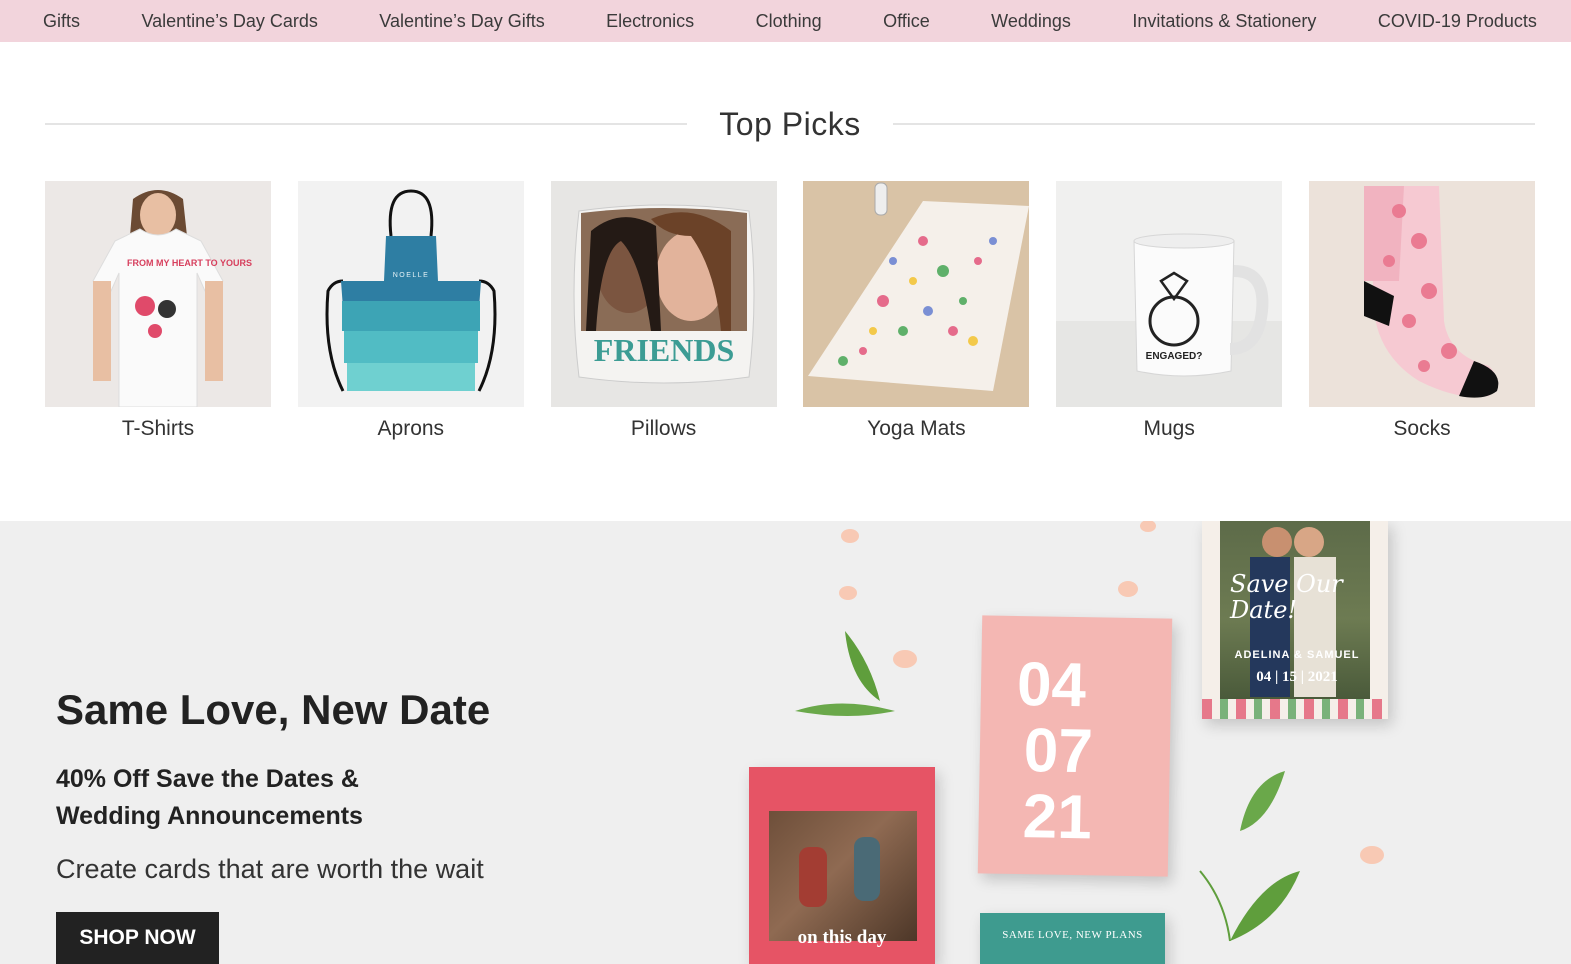  I want to click on mug-icon: ENGAGED?, so click(1169, 294).